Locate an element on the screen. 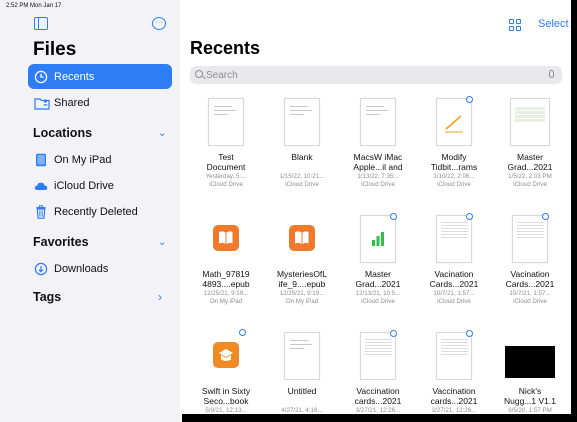  drawing-thumbnail is located at coordinates (454, 121).